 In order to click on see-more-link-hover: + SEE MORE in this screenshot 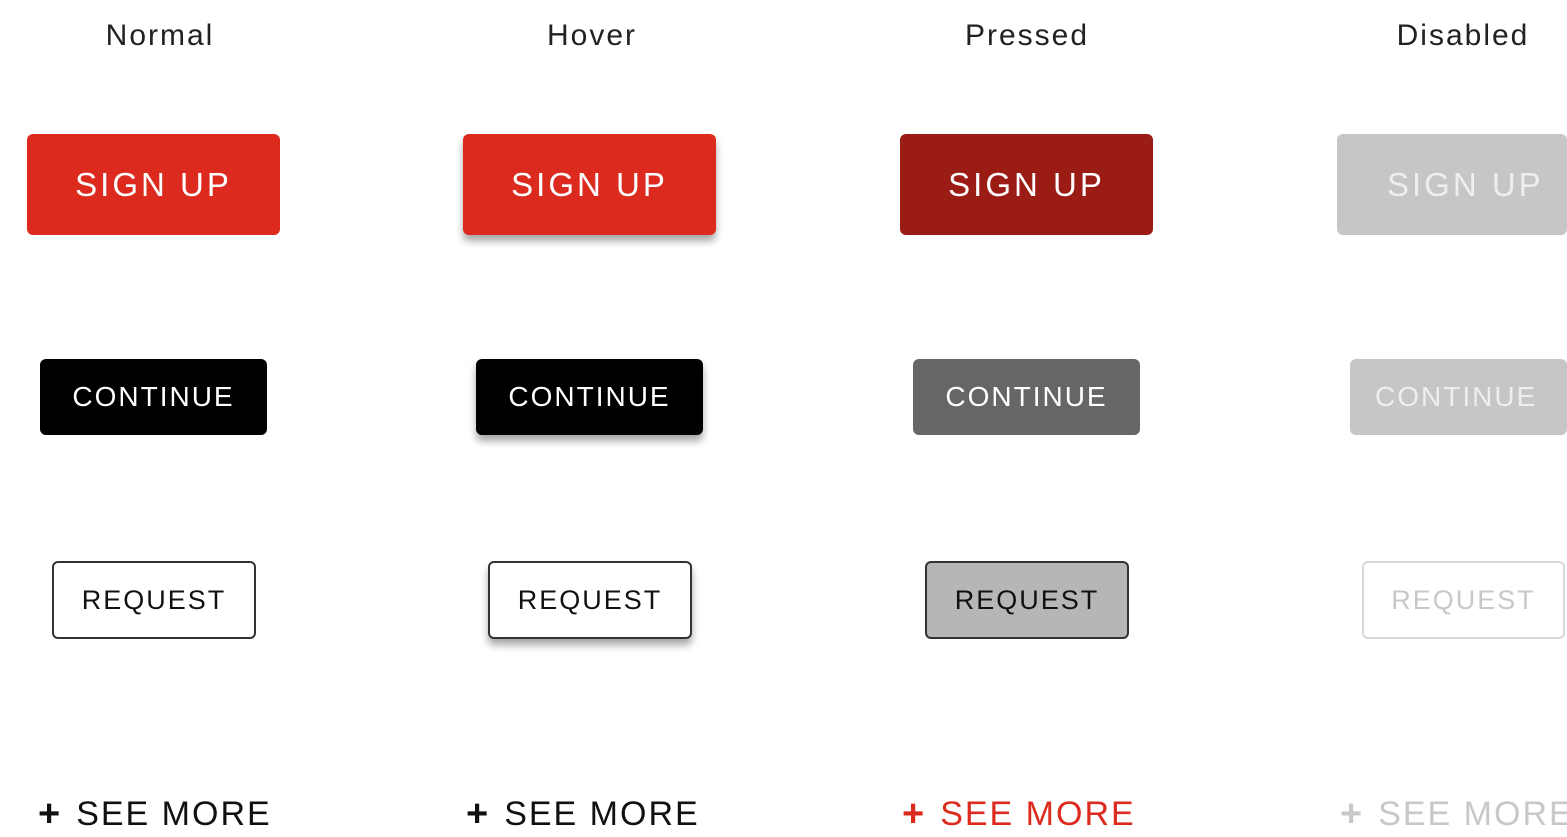, I will do `click(583, 814)`.